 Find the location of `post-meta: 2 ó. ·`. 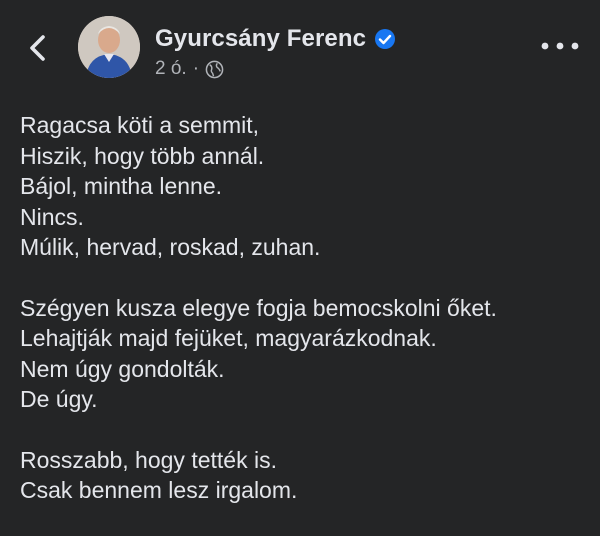

post-meta: 2 ó. · is located at coordinates (189, 69).